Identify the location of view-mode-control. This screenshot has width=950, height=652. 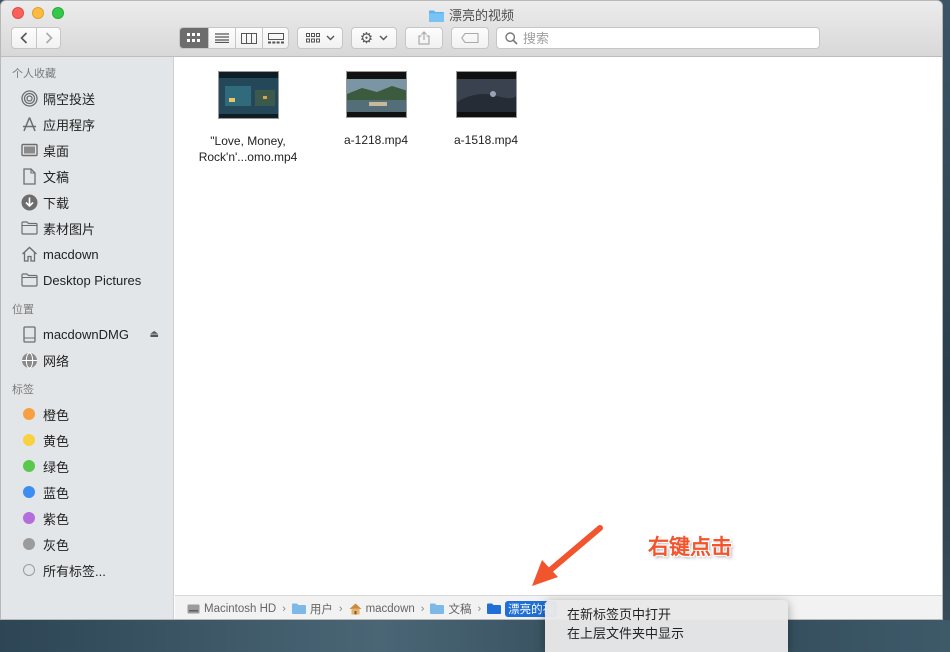
(234, 38).